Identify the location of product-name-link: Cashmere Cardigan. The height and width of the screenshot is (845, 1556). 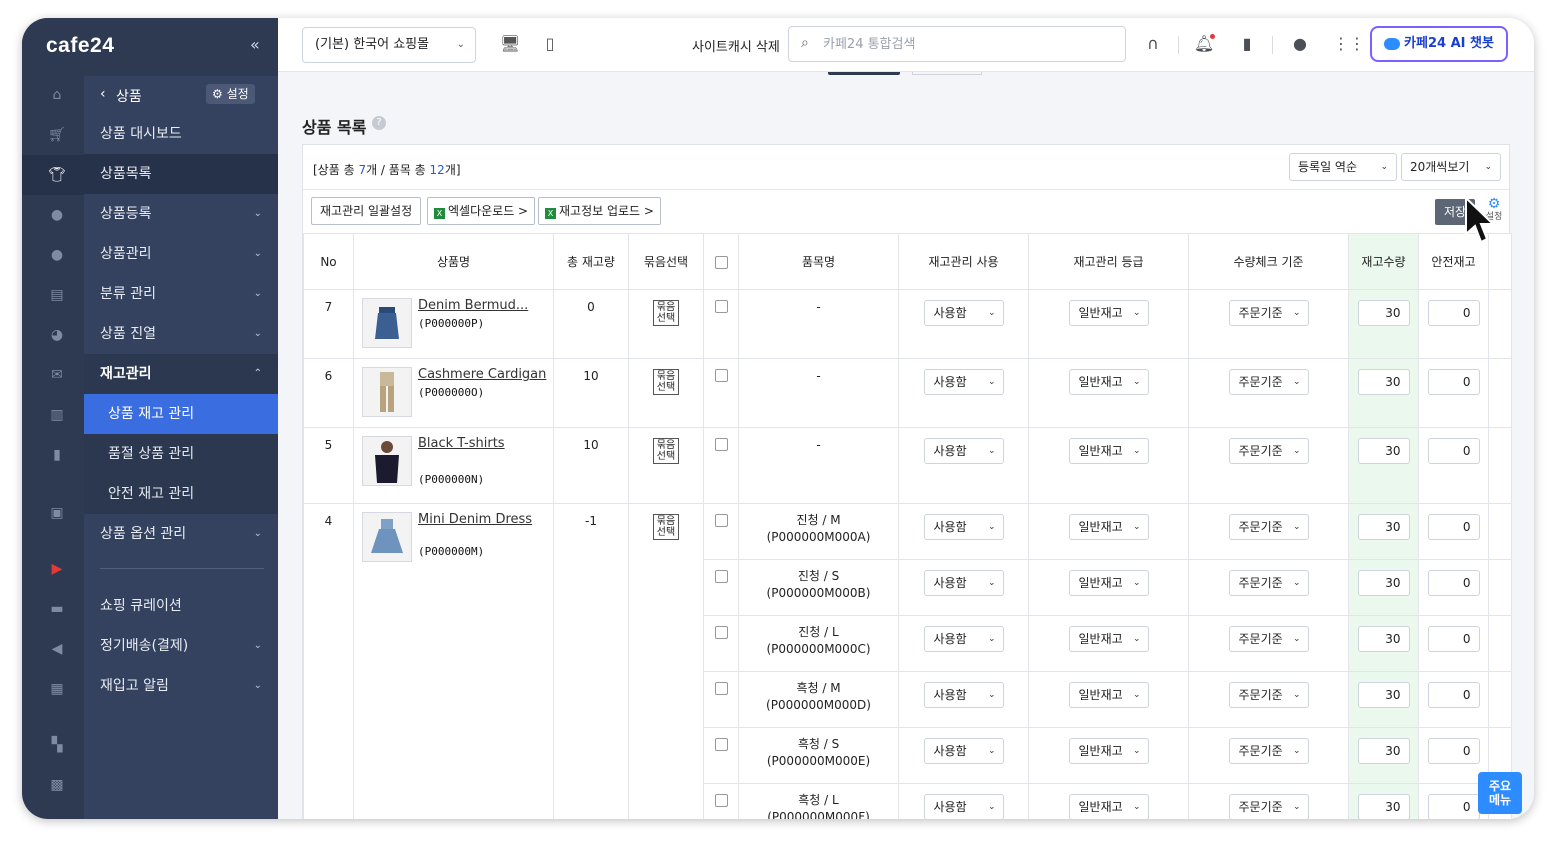
(482, 374).